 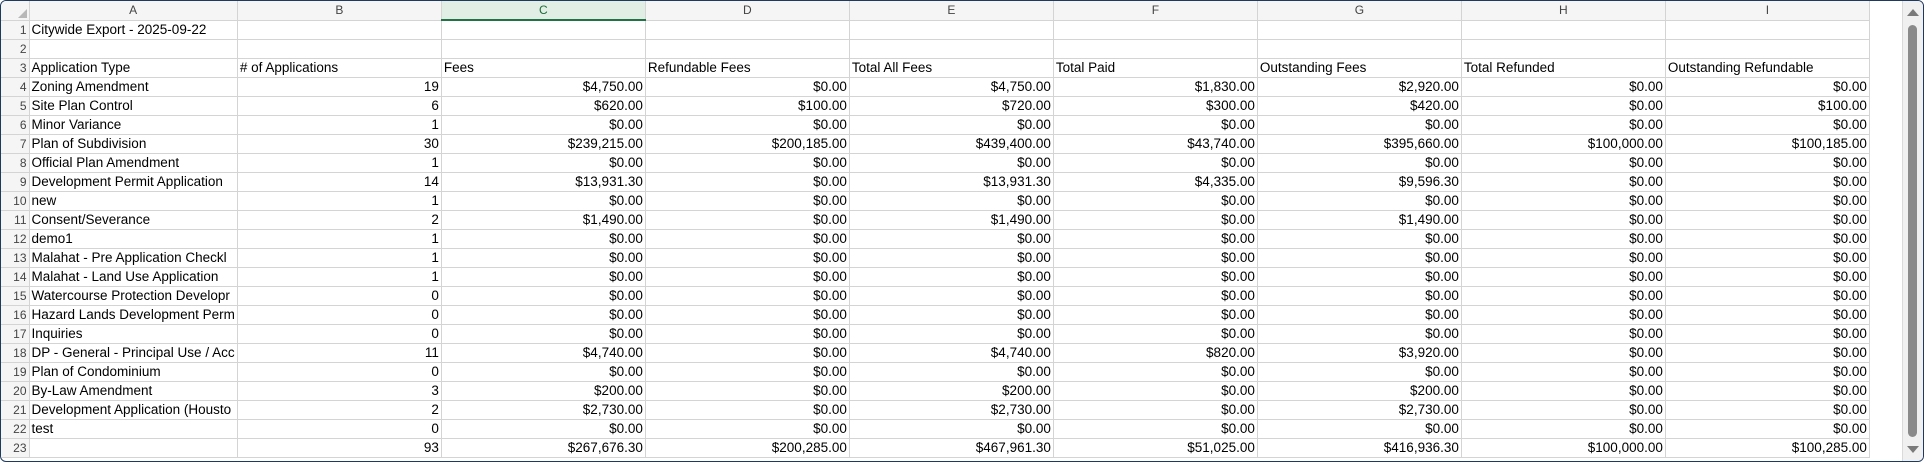 I want to click on cell-f4: $1,830.00, so click(x=1155, y=87).